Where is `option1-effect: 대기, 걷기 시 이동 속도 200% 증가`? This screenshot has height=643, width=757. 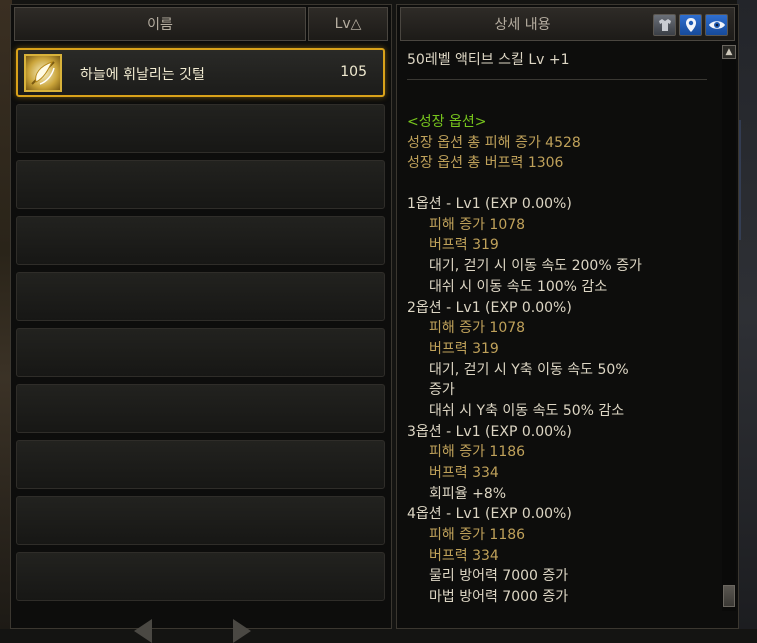 option1-effect: 대기, 걷기 시 이동 속도 200% 증가 is located at coordinates (535, 266).